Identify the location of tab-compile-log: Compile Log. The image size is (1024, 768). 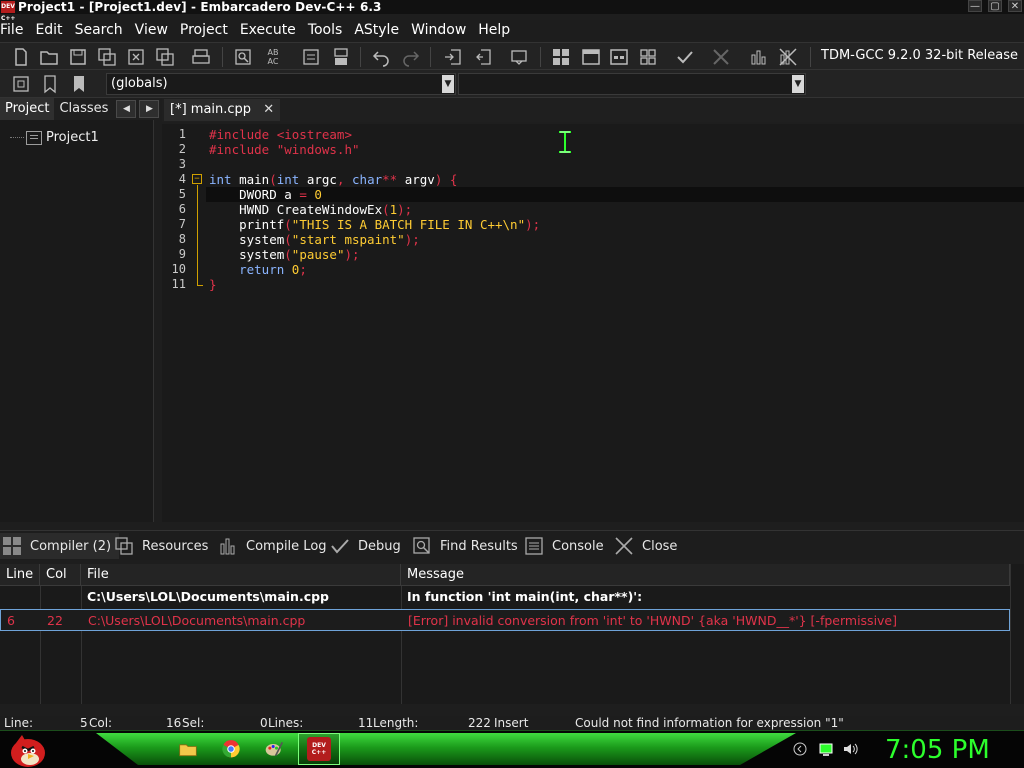
(271, 546).